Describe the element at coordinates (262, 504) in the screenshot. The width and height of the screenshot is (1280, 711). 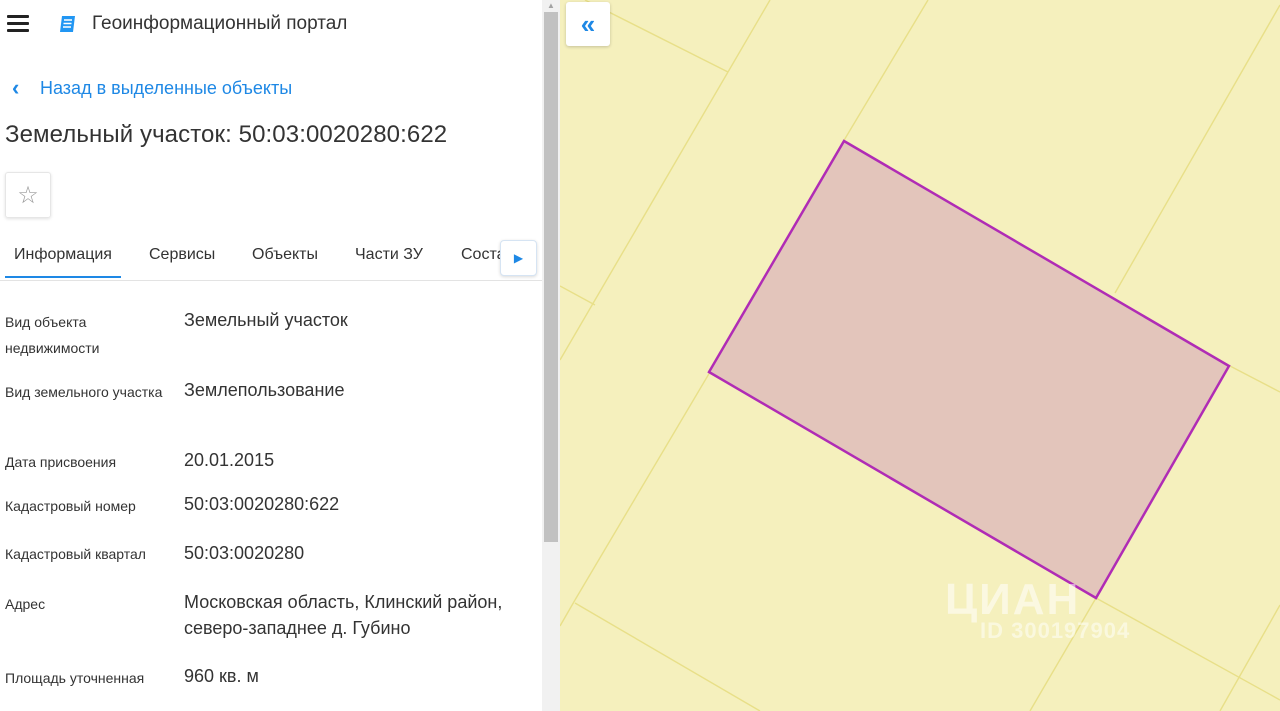
I see `info-value-cadastral-number: 50:03:0020280:622` at that location.